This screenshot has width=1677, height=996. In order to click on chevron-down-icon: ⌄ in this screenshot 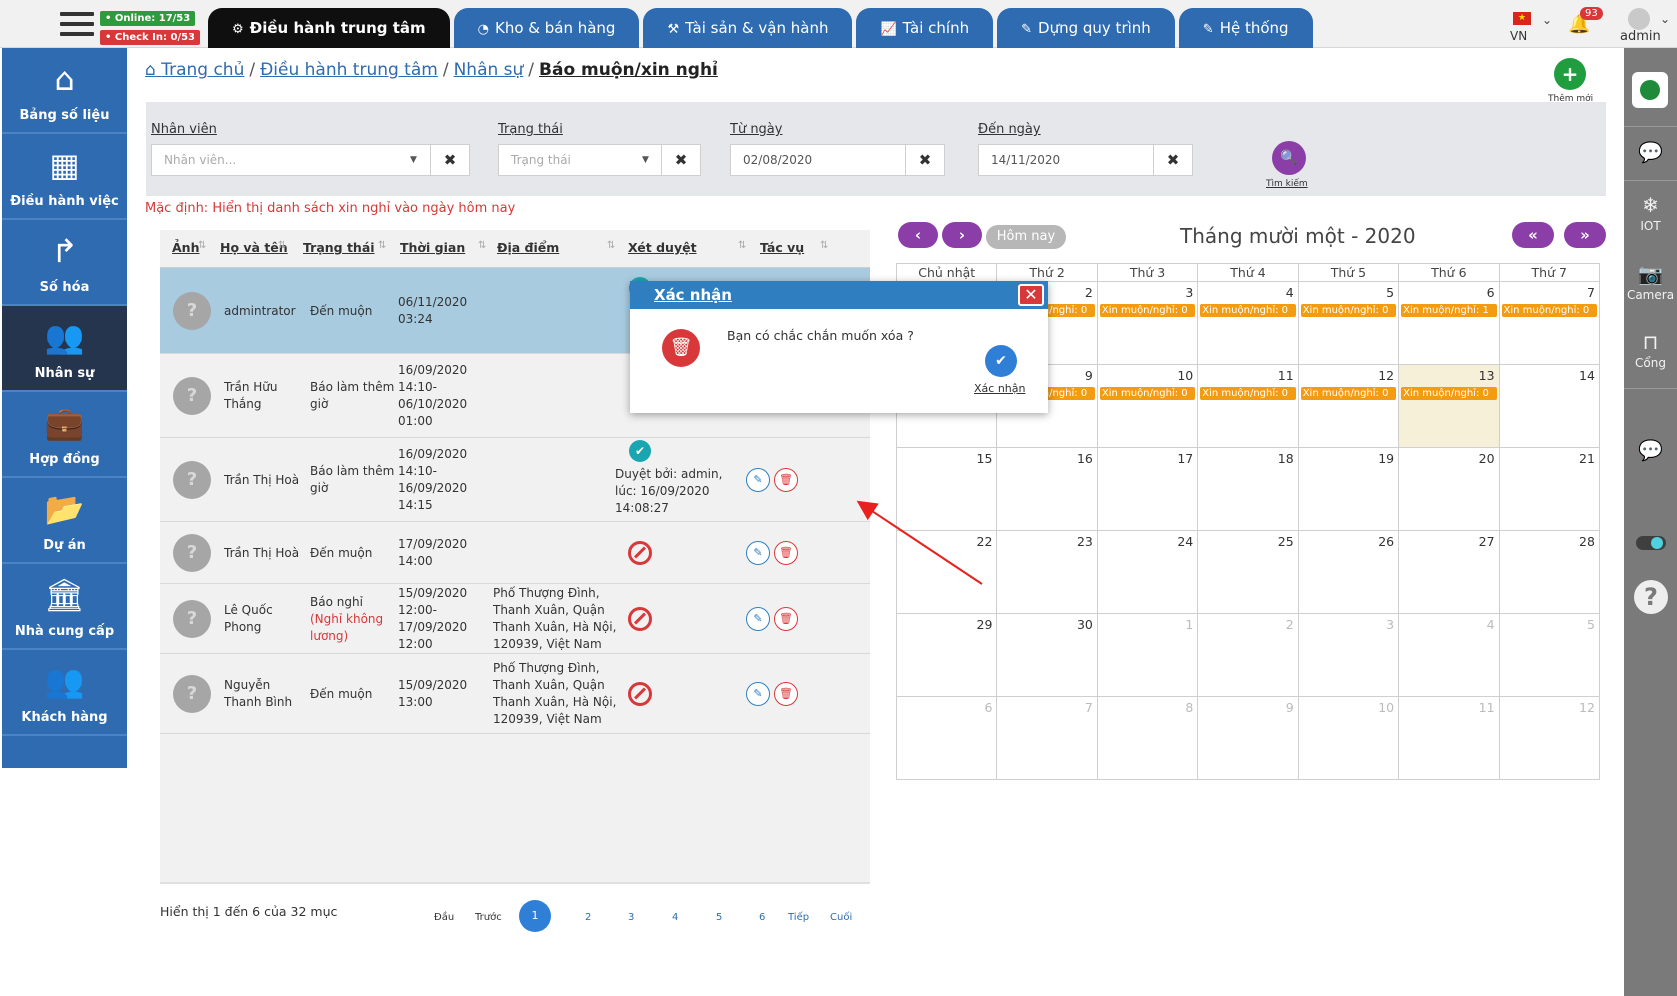, I will do `click(1547, 20)`.